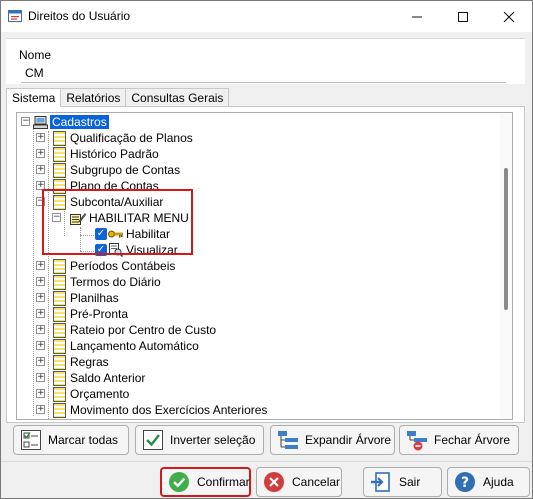 The width and height of the screenshot is (533, 499). I want to click on footer-separator, so click(266, 461).